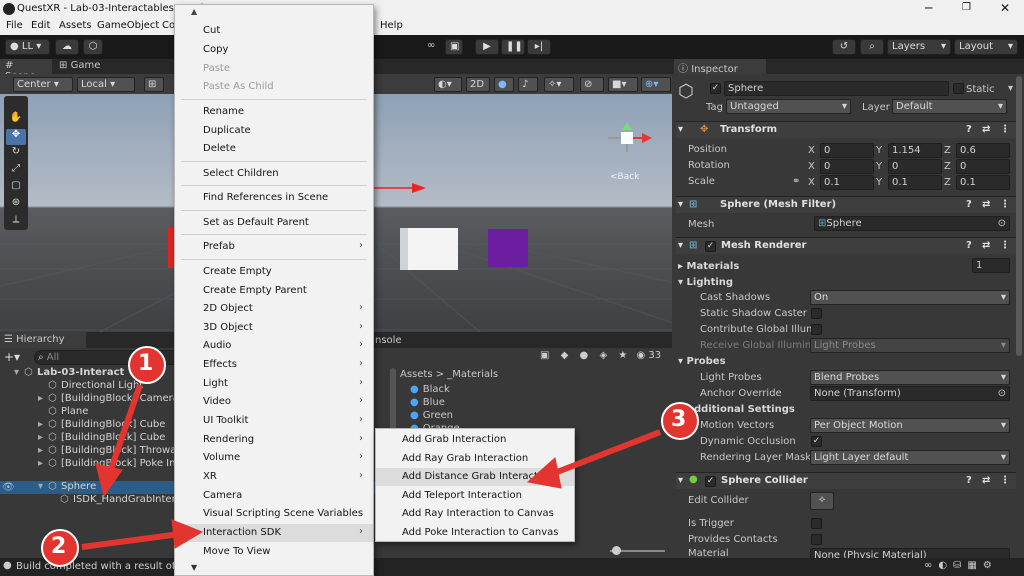  What do you see at coordinates (983, 150) in the screenshot?
I see `position-z-field: 0.6` at bounding box center [983, 150].